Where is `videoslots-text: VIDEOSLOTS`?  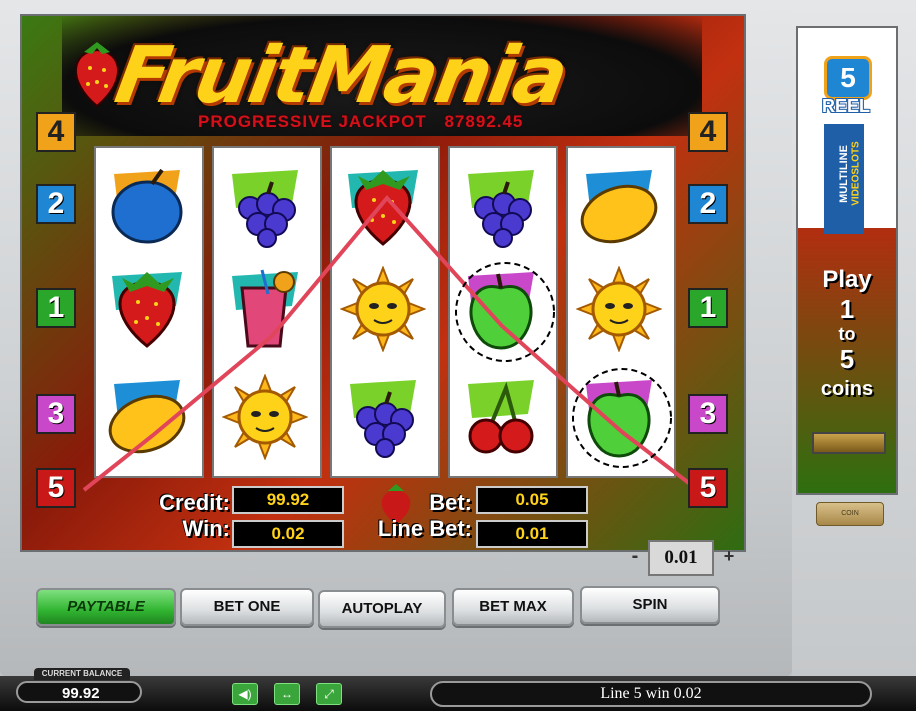
videoslots-text: VIDEOSLOTS is located at coordinates (856, 173).